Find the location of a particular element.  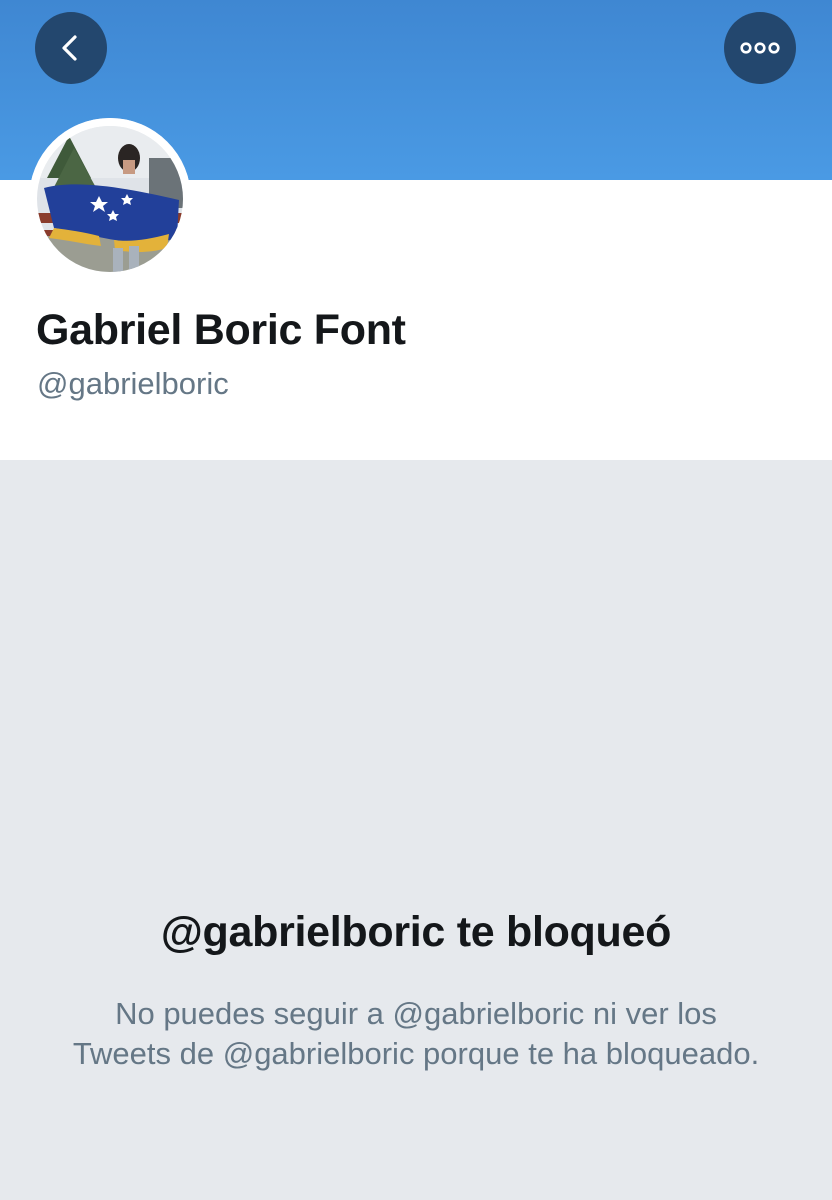

profile-handle: @gabrielboric is located at coordinates (133, 383).